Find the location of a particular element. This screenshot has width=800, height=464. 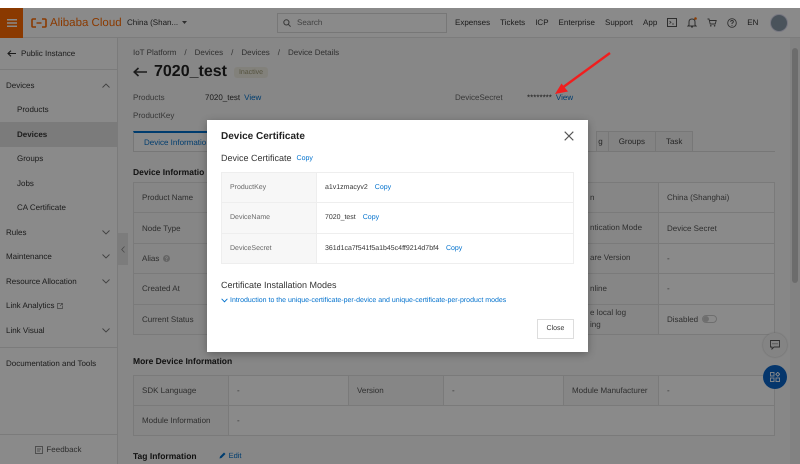

breadcrumb-link: Device Details is located at coordinates (314, 52).